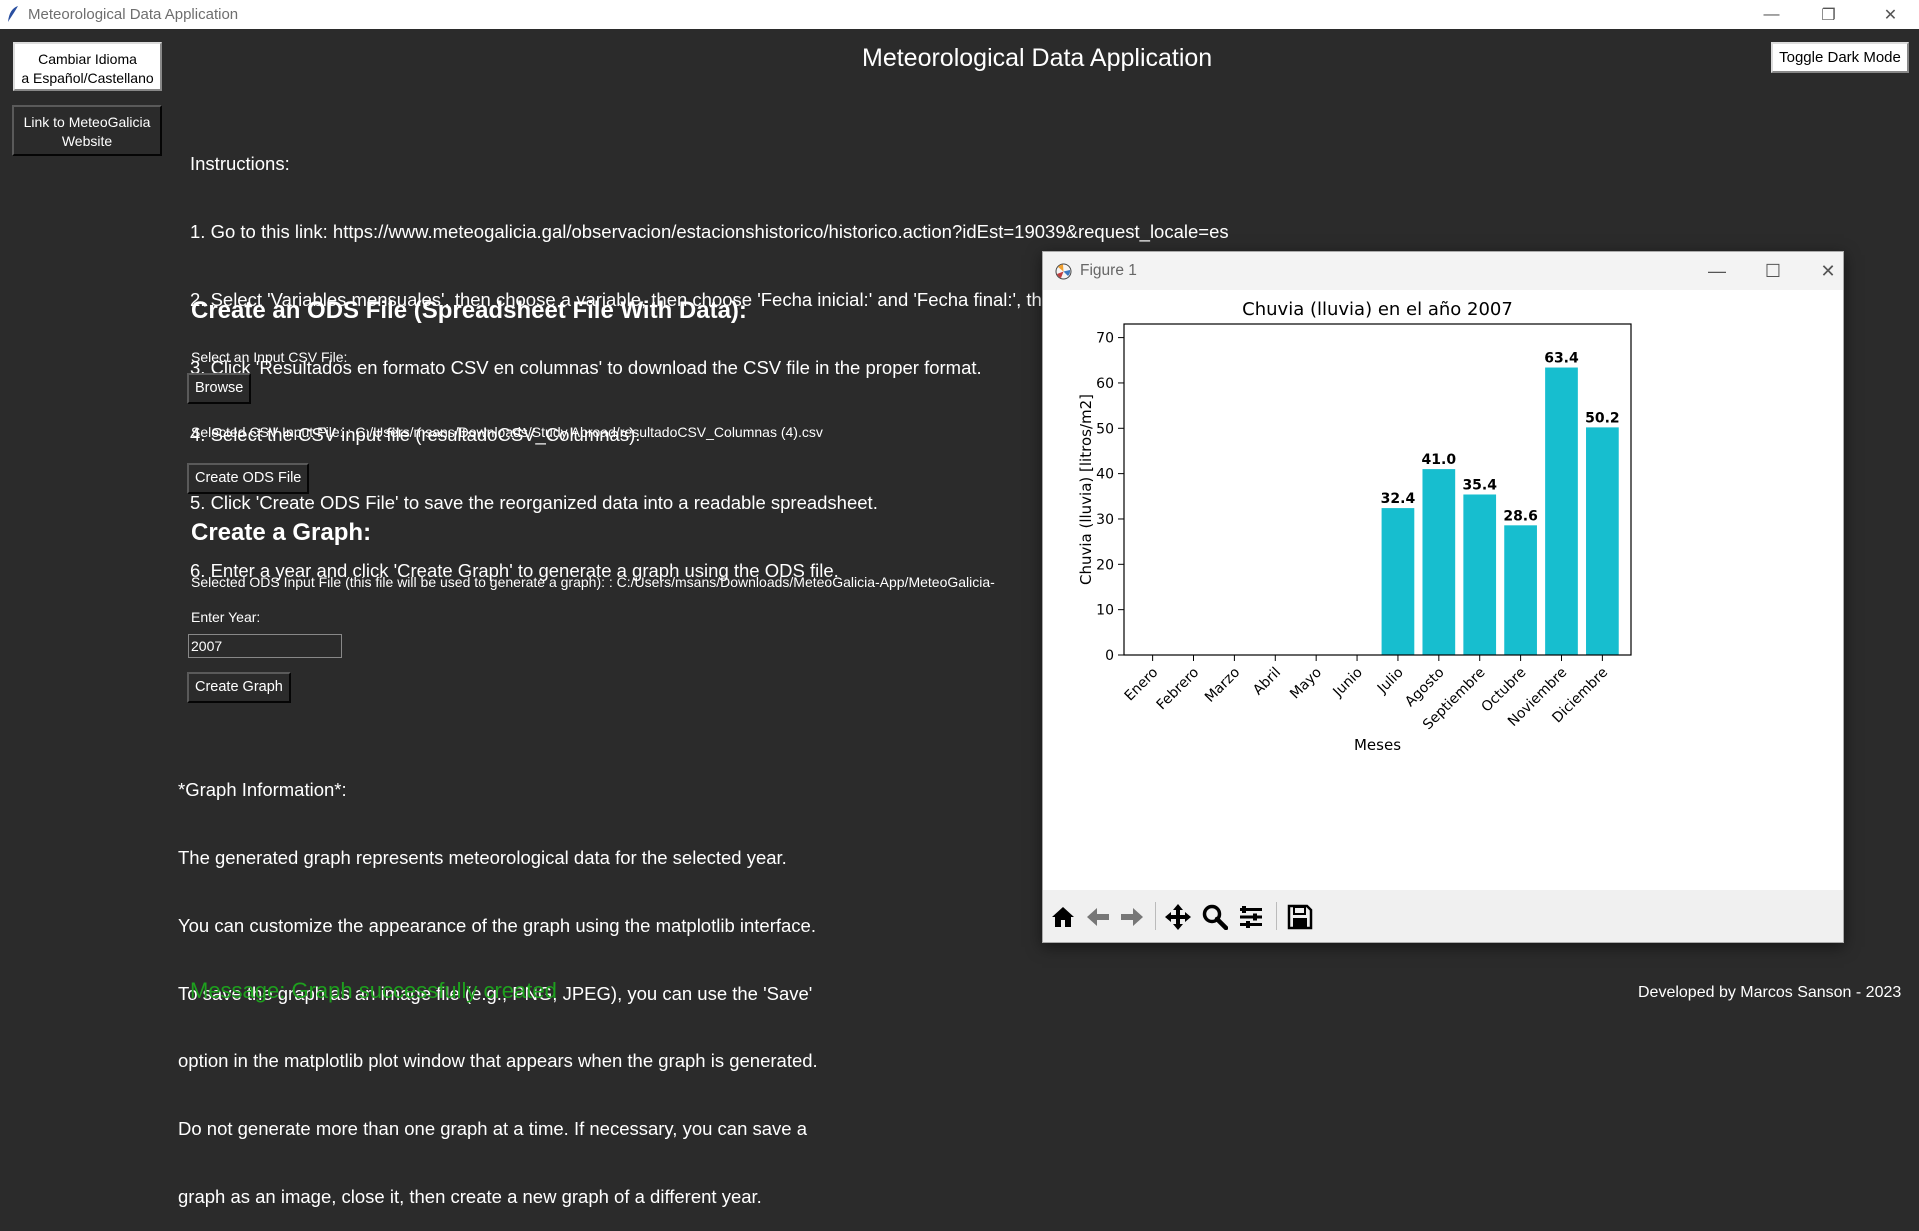  Describe the element at coordinates (1105, 520) in the screenshot. I see `y-tick-label: 30` at that location.